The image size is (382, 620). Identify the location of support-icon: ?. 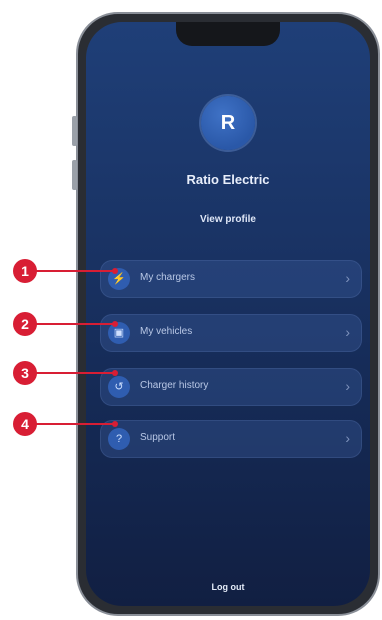
(119, 439).